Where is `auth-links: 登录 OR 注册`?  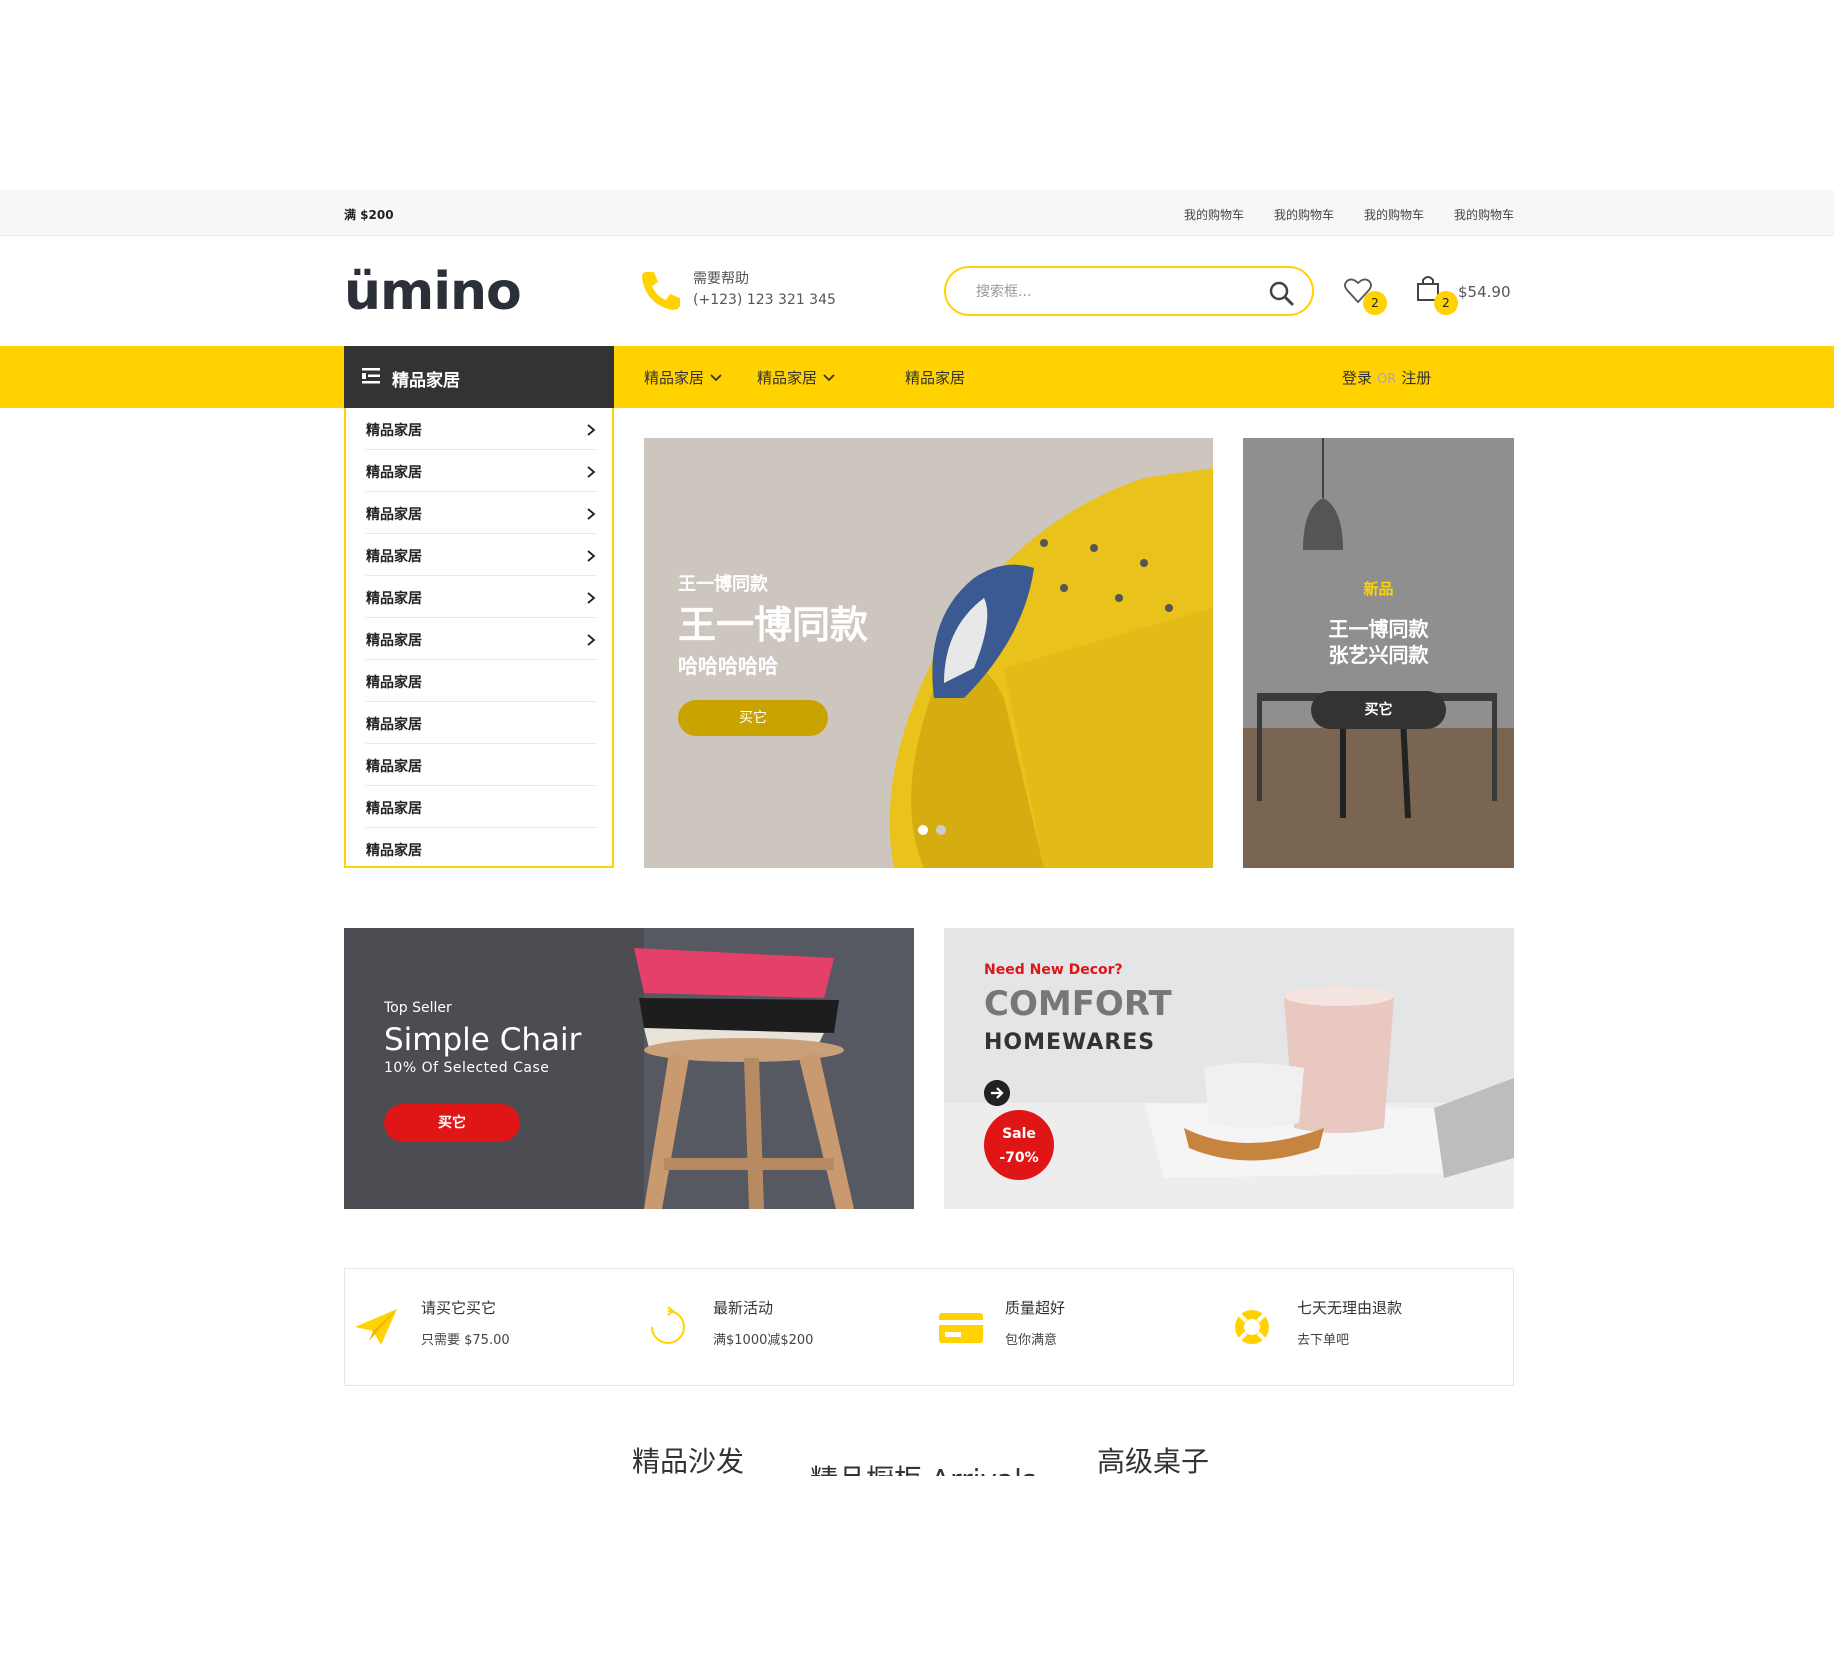 auth-links: 登录 OR 注册 is located at coordinates (1386, 377).